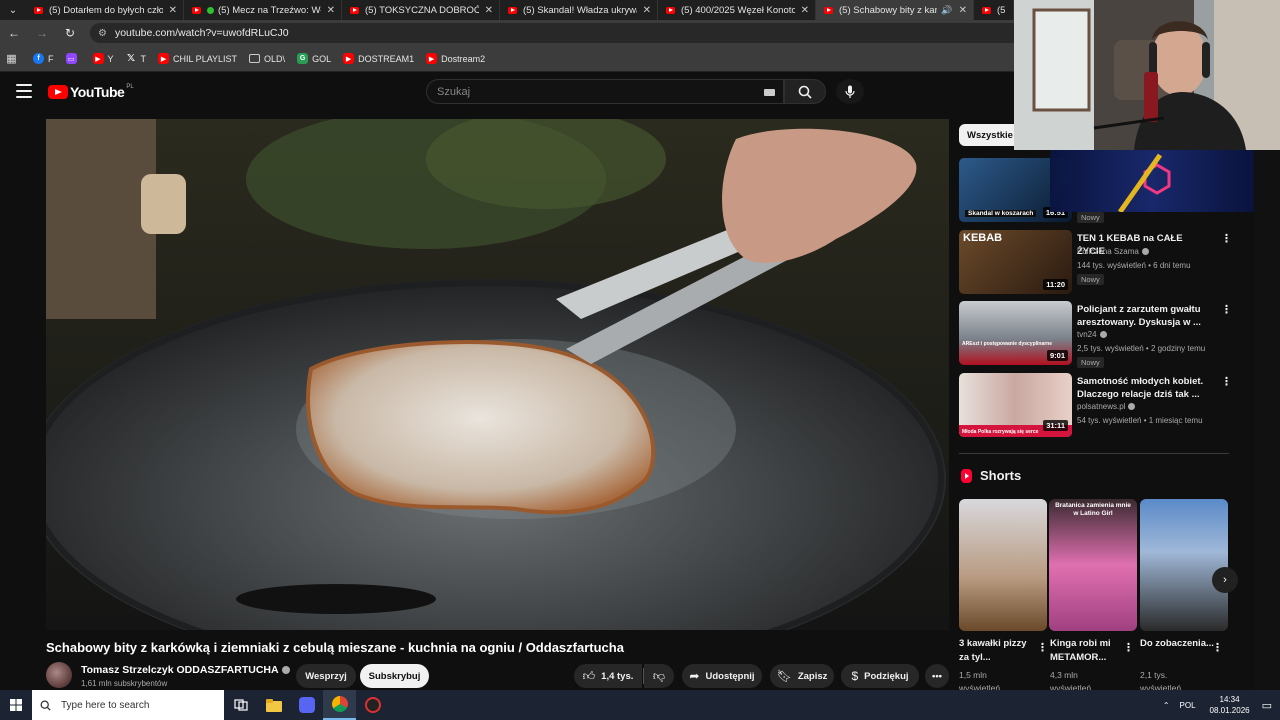 The width and height of the screenshot is (1280, 720). Describe the element at coordinates (16, 705) in the screenshot. I see `windows-start-icon` at that location.